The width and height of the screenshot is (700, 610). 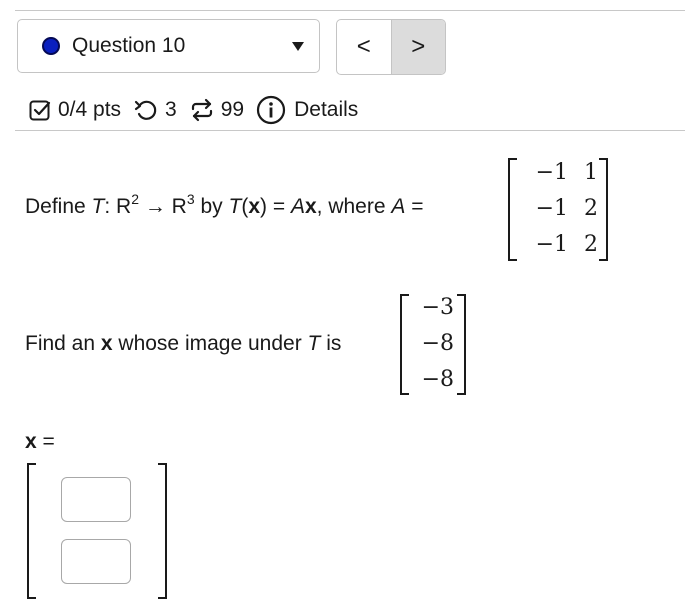 I want to click on vector-right-bracket, so click(x=461, y=344).